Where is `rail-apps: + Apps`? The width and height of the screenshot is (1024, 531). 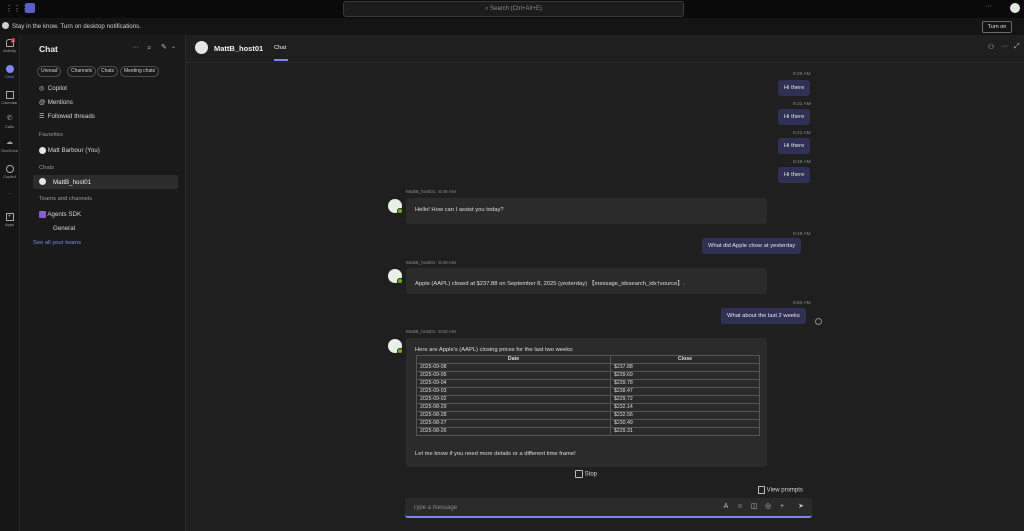
rail-apps: + Apps is located at coordinates (9, 220).